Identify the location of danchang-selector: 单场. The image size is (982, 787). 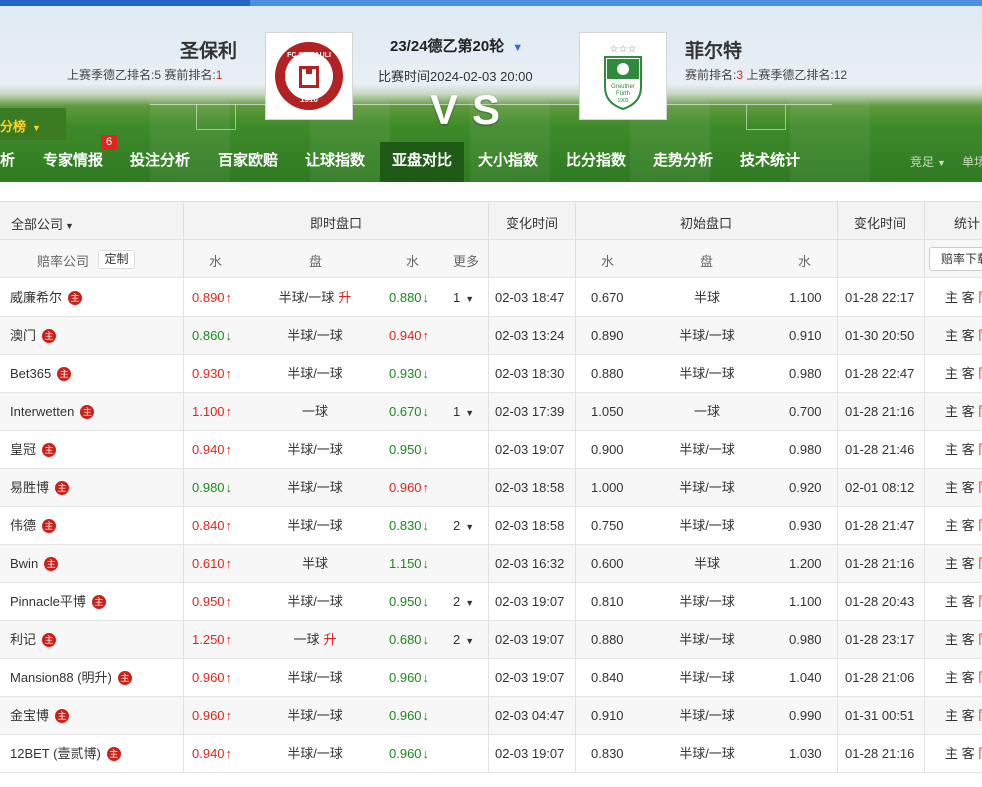
(972, 162).